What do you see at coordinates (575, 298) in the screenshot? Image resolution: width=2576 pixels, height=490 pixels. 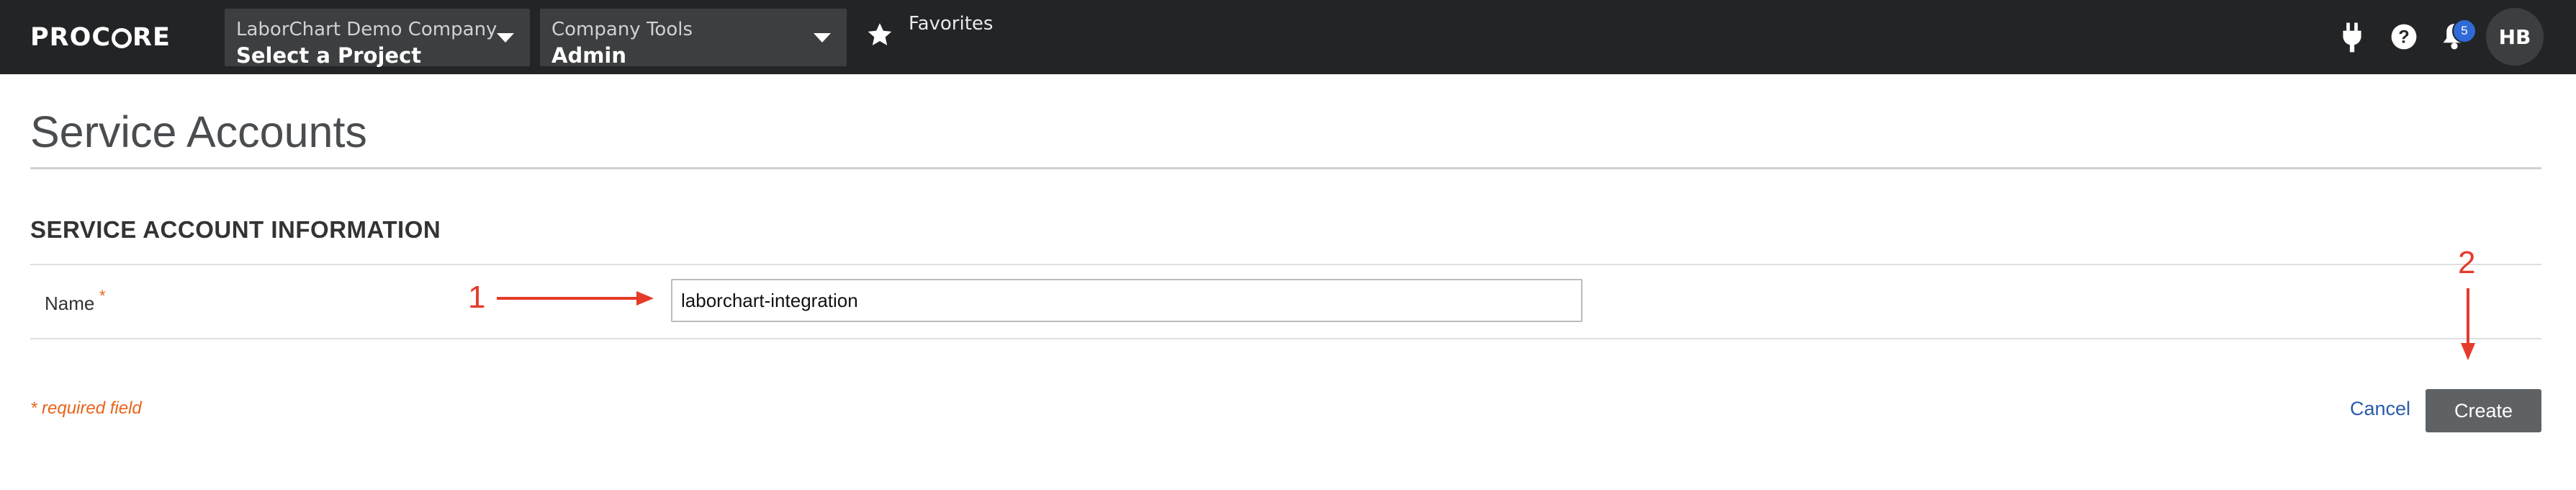 I see `annotation-arrow-right` at bounding box center [575, 298].